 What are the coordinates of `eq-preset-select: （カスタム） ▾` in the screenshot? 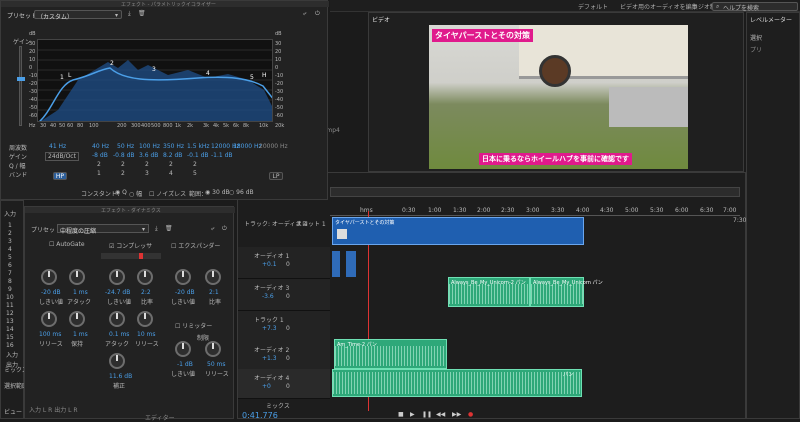 It's located at (78, 15).